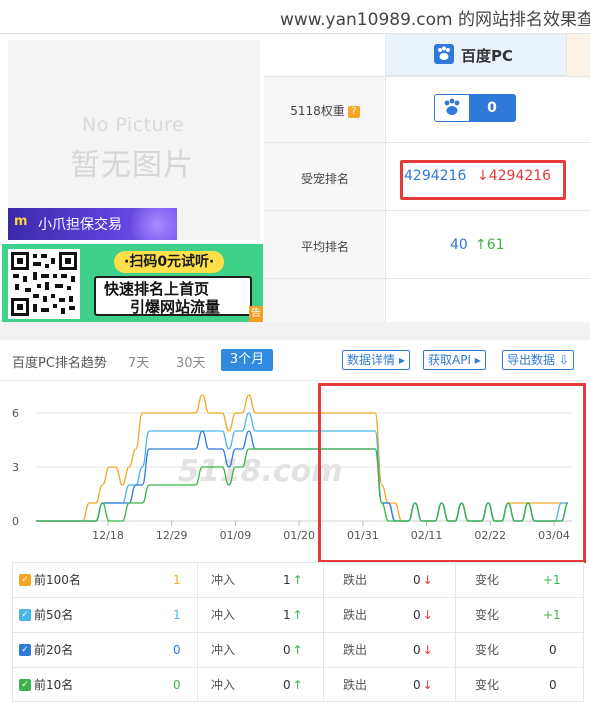 Image resolution: width=590 pixels, height=714 pixels. I want to click on ranking-ad-banner: ·扫码0元试听· 快速排名上首页 引爆网站流量 告, so click(132, 283).